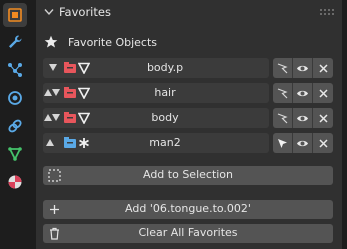 The image size is (347, 249). I want to click on material-icon, so click(15, 182).